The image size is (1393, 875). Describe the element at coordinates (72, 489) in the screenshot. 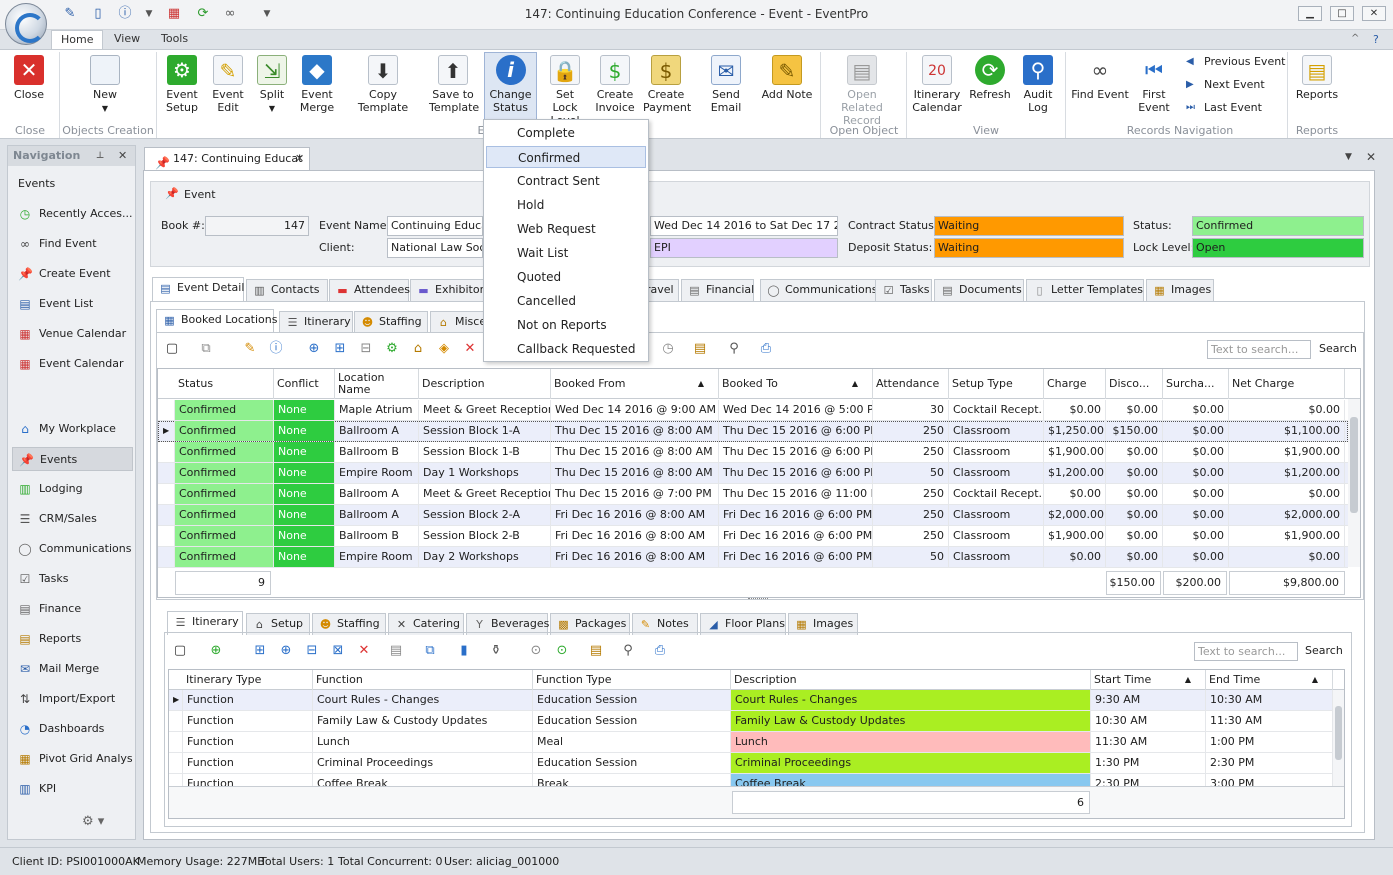

I see `nav-item-lodging: ▥ Lodging` at that location.